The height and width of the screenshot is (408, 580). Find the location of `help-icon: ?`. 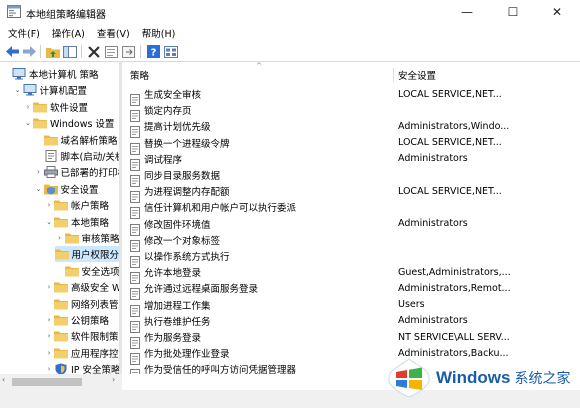

help-icon: ? is located at coordinates (153, 51).